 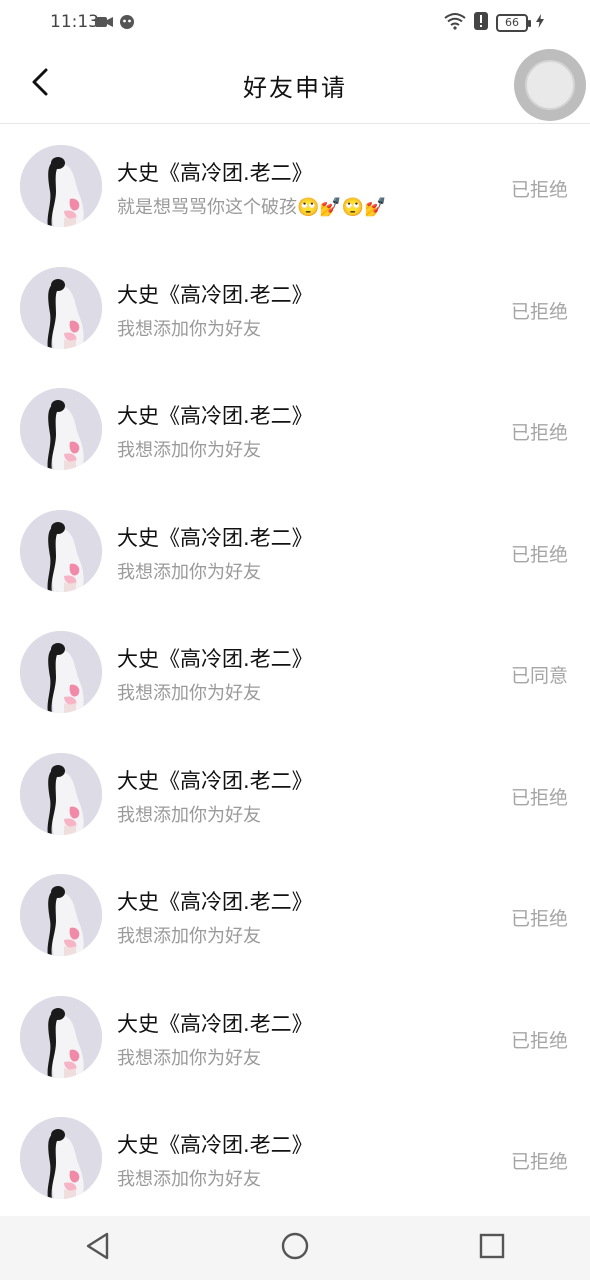 What do you see at coordinates (295, 88) in the screenshot?
I see `page-title: 好友申请` at bounding box center [295, 88].